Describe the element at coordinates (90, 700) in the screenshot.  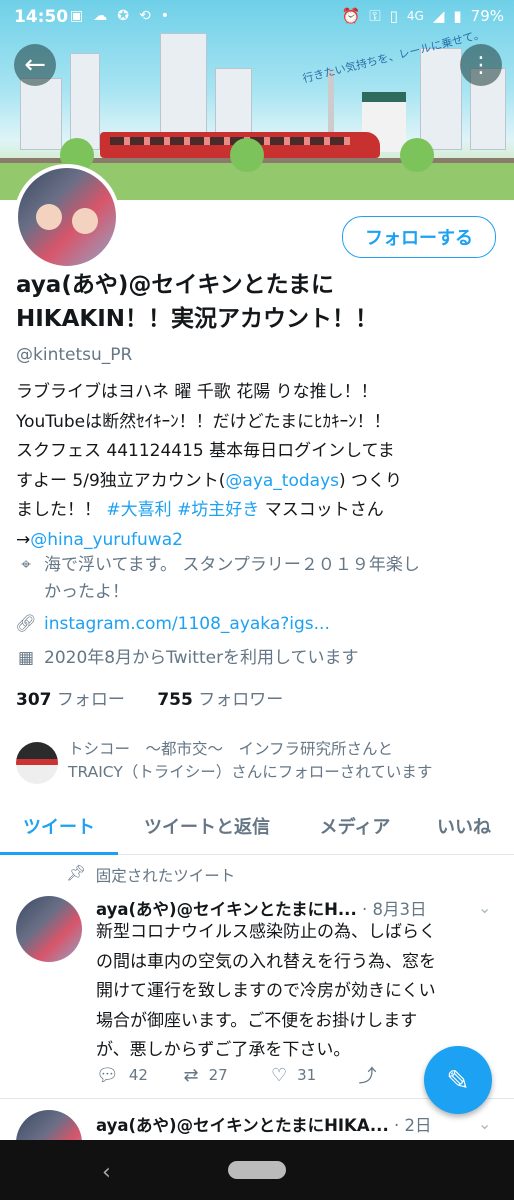
I see `following-label: フォロー` at that location.